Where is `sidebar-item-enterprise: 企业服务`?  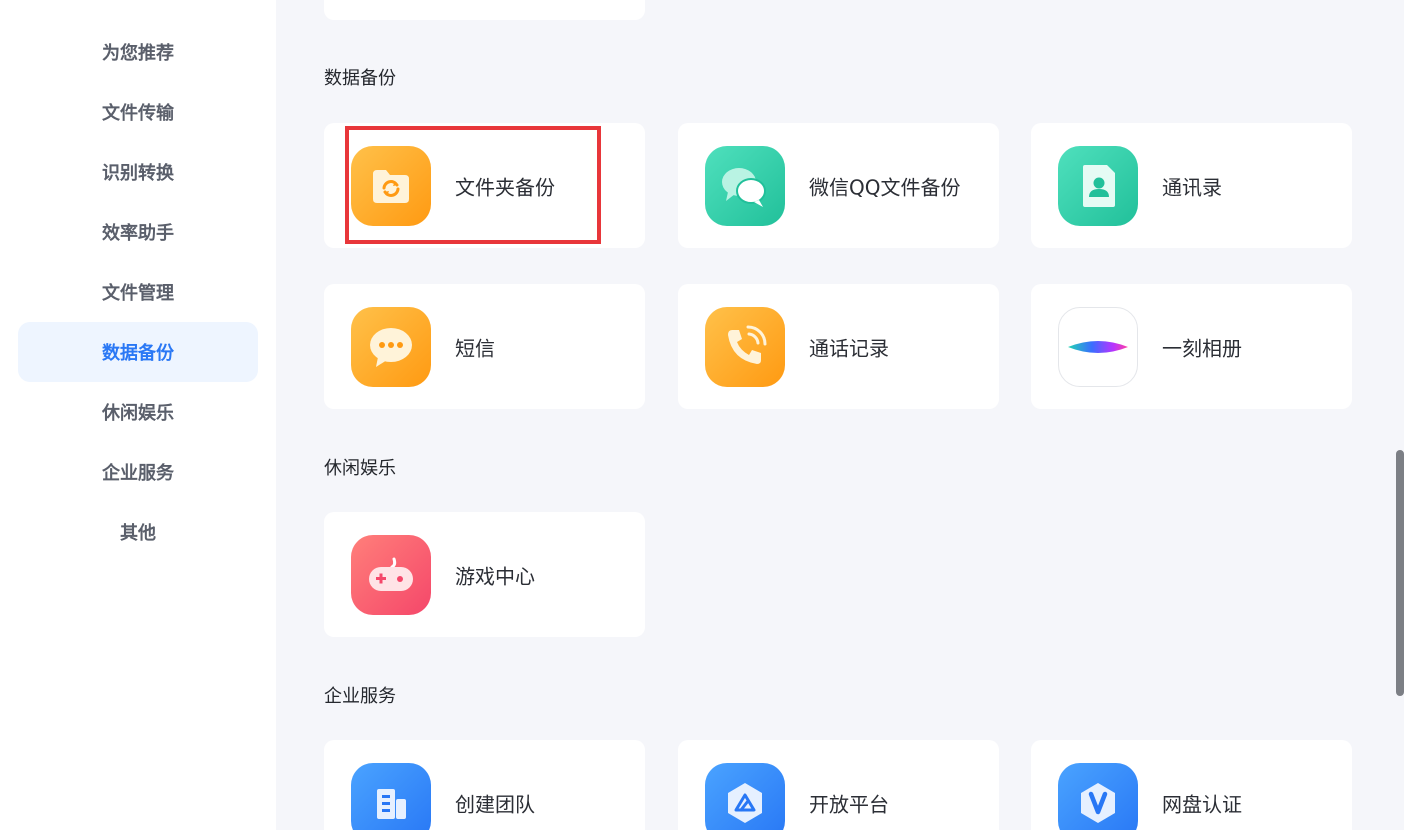
sidebar-item-enterprise: 企业服务 is located at coordinates (138, 472).